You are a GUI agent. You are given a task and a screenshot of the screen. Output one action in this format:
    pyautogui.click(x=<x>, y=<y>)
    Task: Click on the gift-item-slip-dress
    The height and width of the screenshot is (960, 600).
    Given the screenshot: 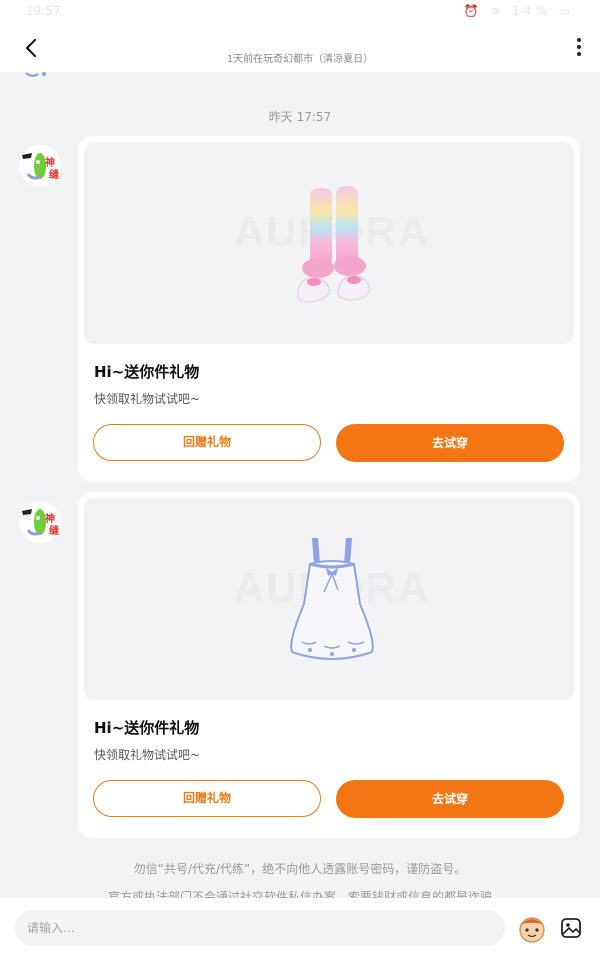 What is the action you would take?
    pyautogui.click(x=332, y=599)
    